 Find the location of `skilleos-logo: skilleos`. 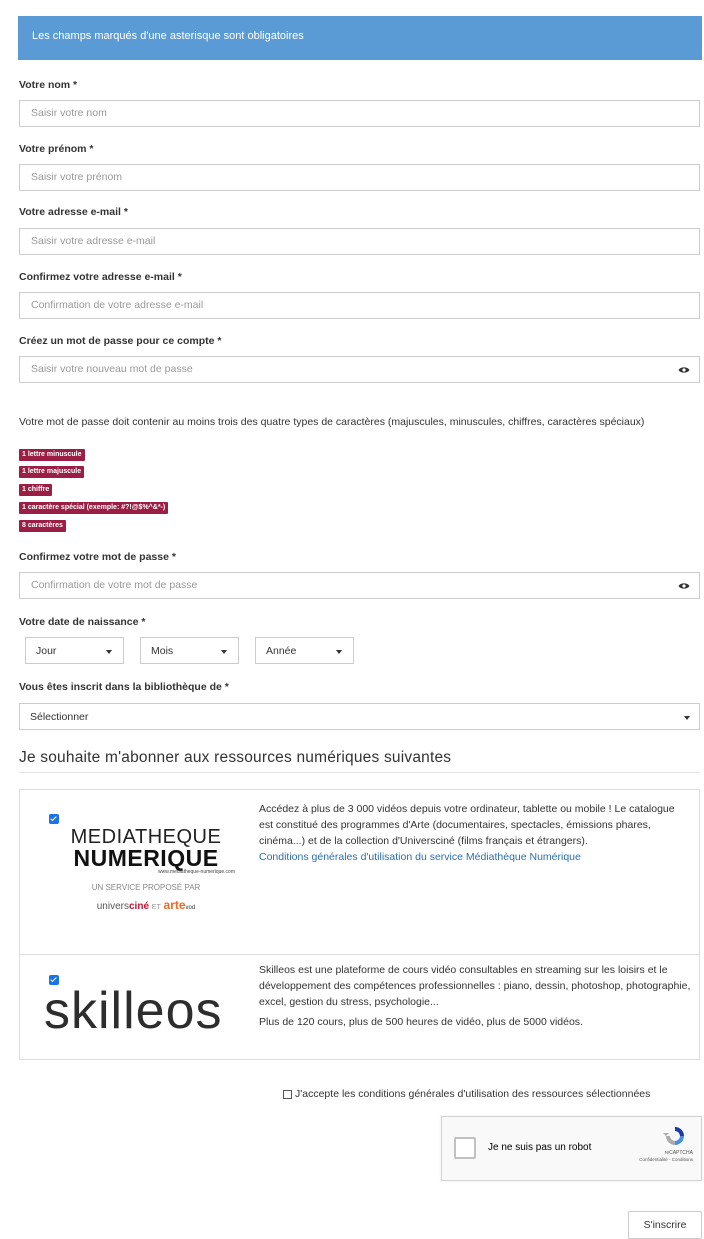

skilleos-logo: skilleos is located at coordinates (133, 1011).